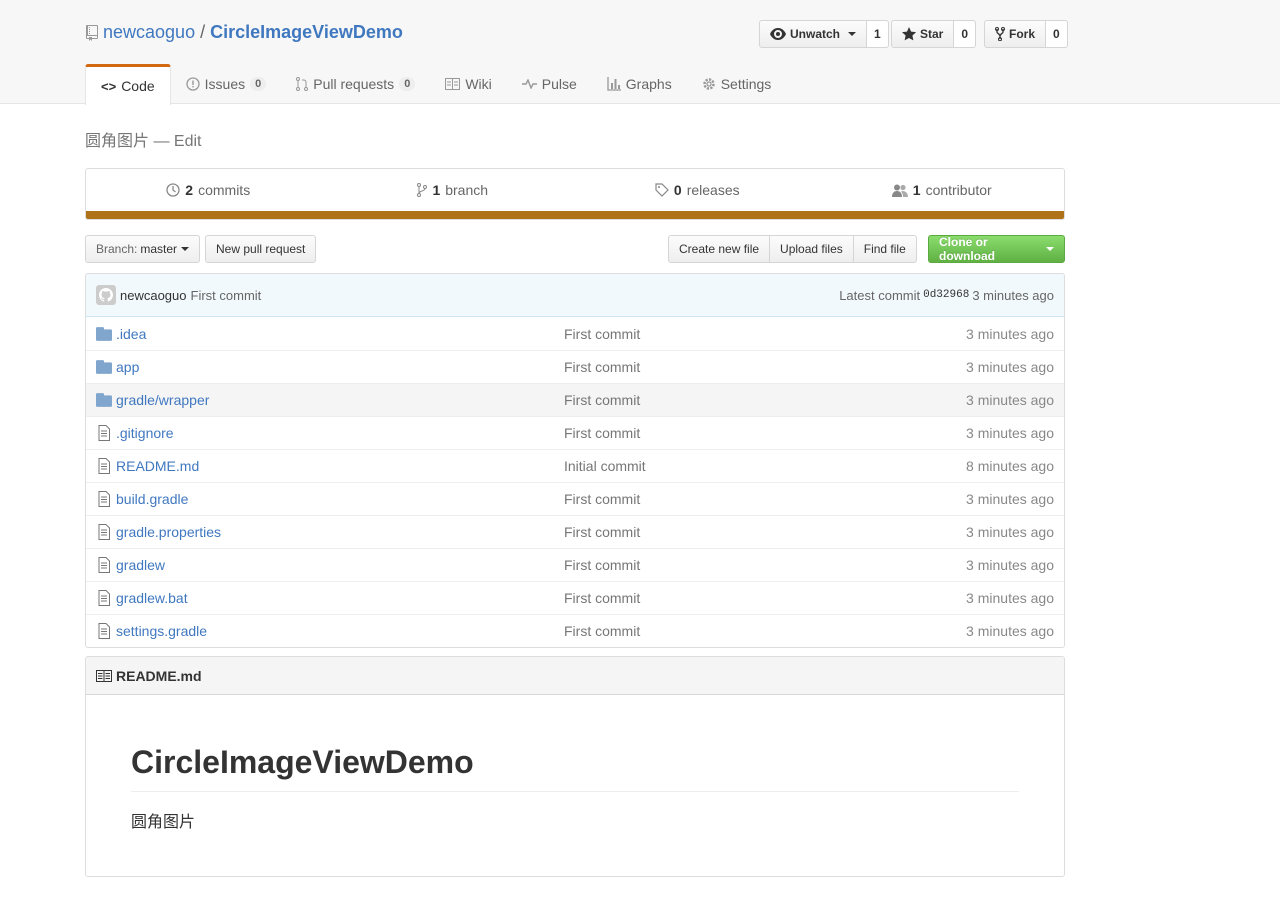 The width and height of the screenshot is (1280, 904). I want to click on tab-pull-requests: Pull requests 0, so click(355, 84).